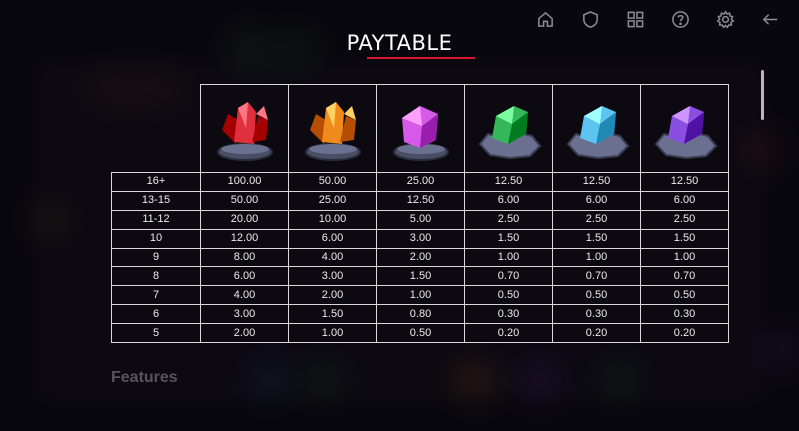 The width and height of the screenshot is (799, 431). Describe the element at coordinates (244, 257) in the screenshot. I see `payout-cell: 8.00` at that location.